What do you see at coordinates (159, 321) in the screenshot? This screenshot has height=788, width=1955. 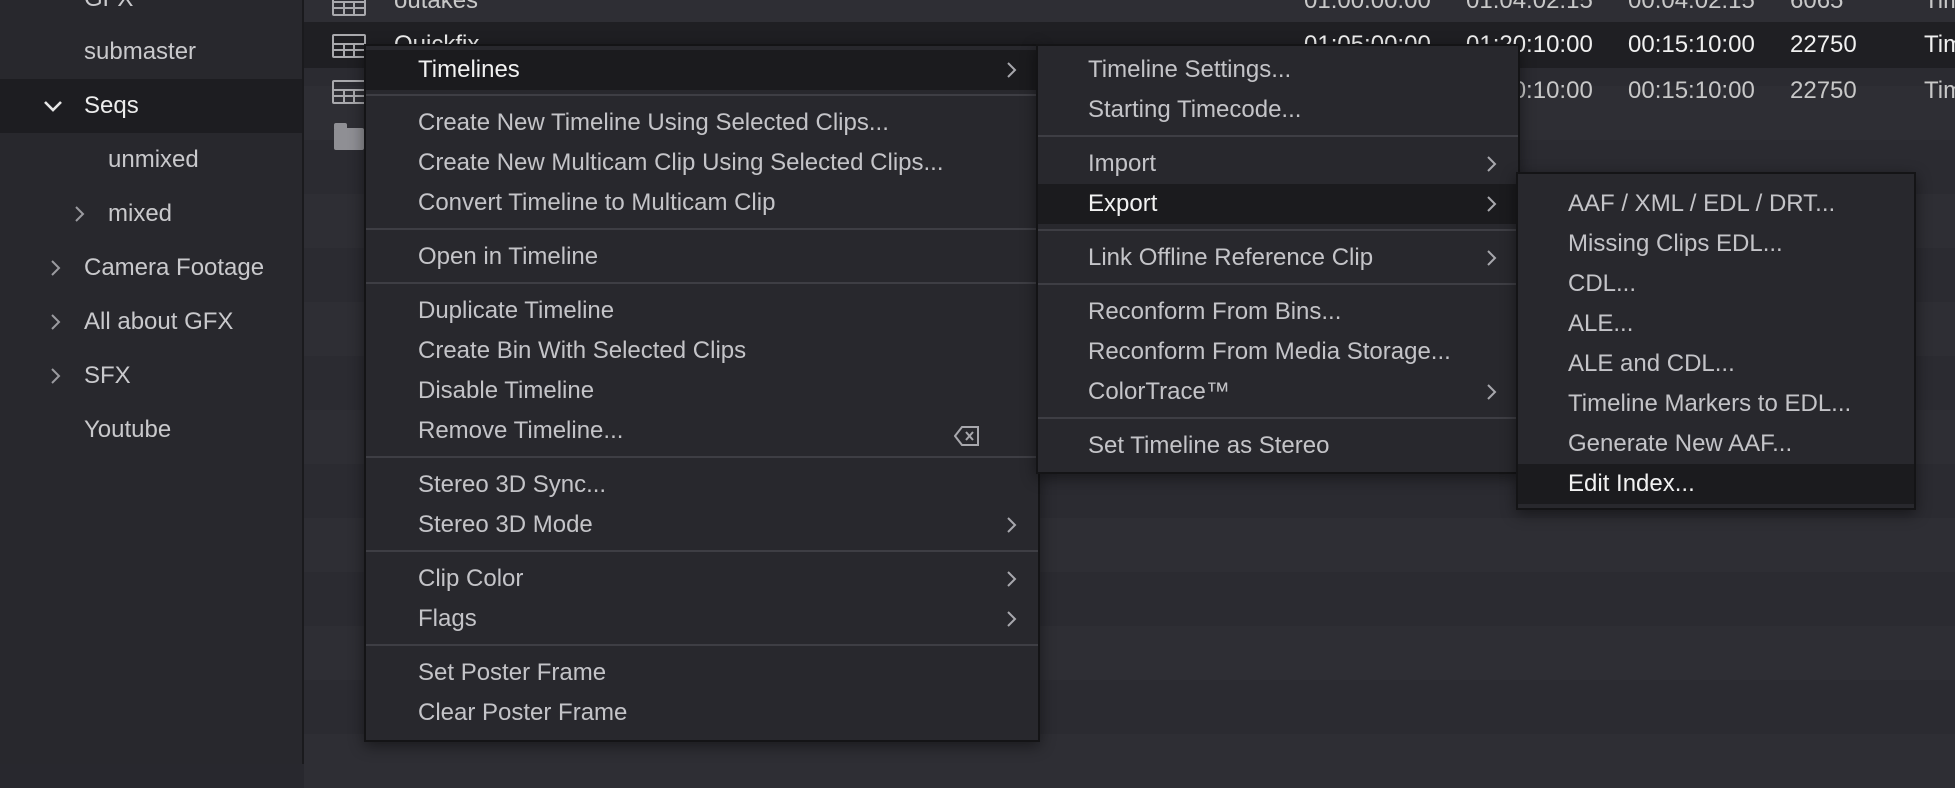 I see `sidebar-item-label: All about GFX` at bounding box center [159, 321].